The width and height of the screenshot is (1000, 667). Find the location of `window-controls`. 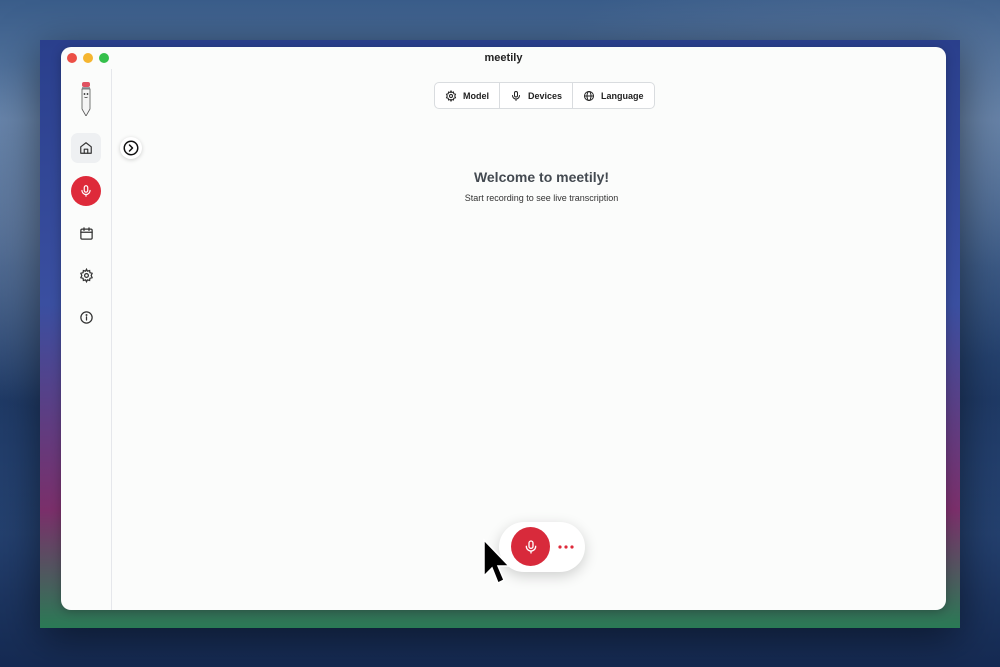

window-controls is located at coordinates (88, 58).